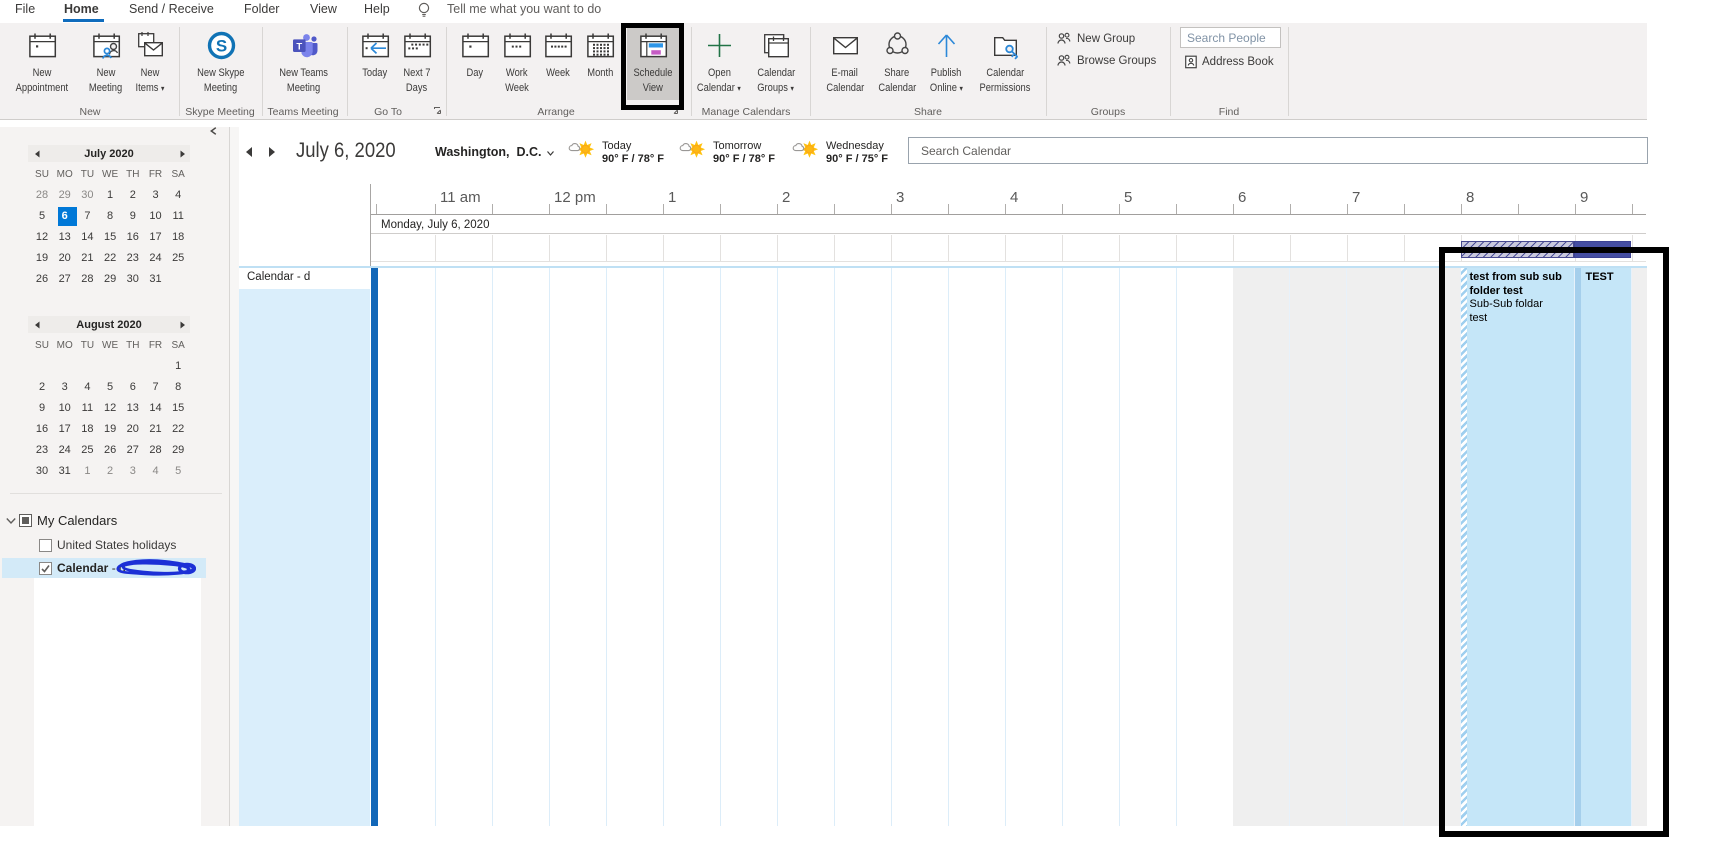  I want to click on svg-text: T, so click(299, 46).